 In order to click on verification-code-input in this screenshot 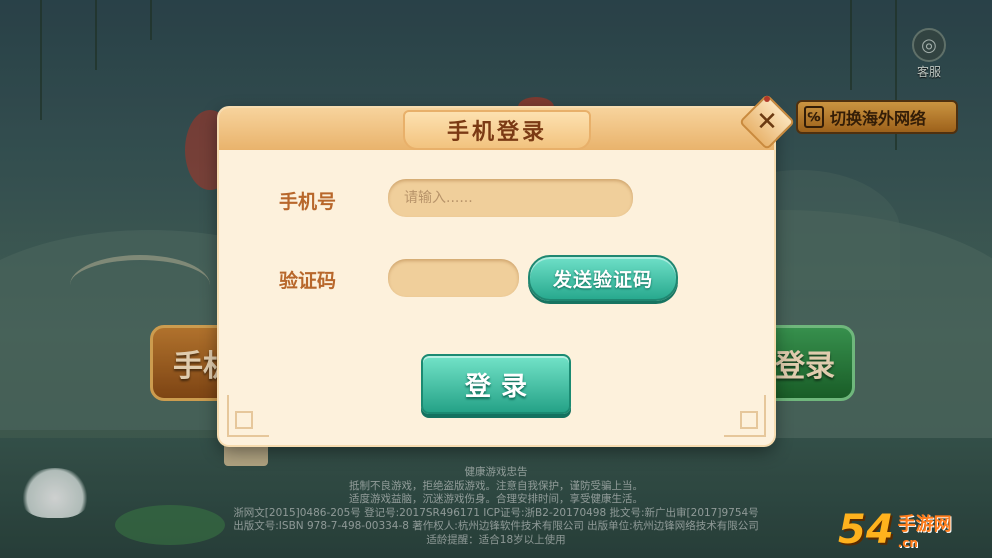, I will do `click(453, 278)`.